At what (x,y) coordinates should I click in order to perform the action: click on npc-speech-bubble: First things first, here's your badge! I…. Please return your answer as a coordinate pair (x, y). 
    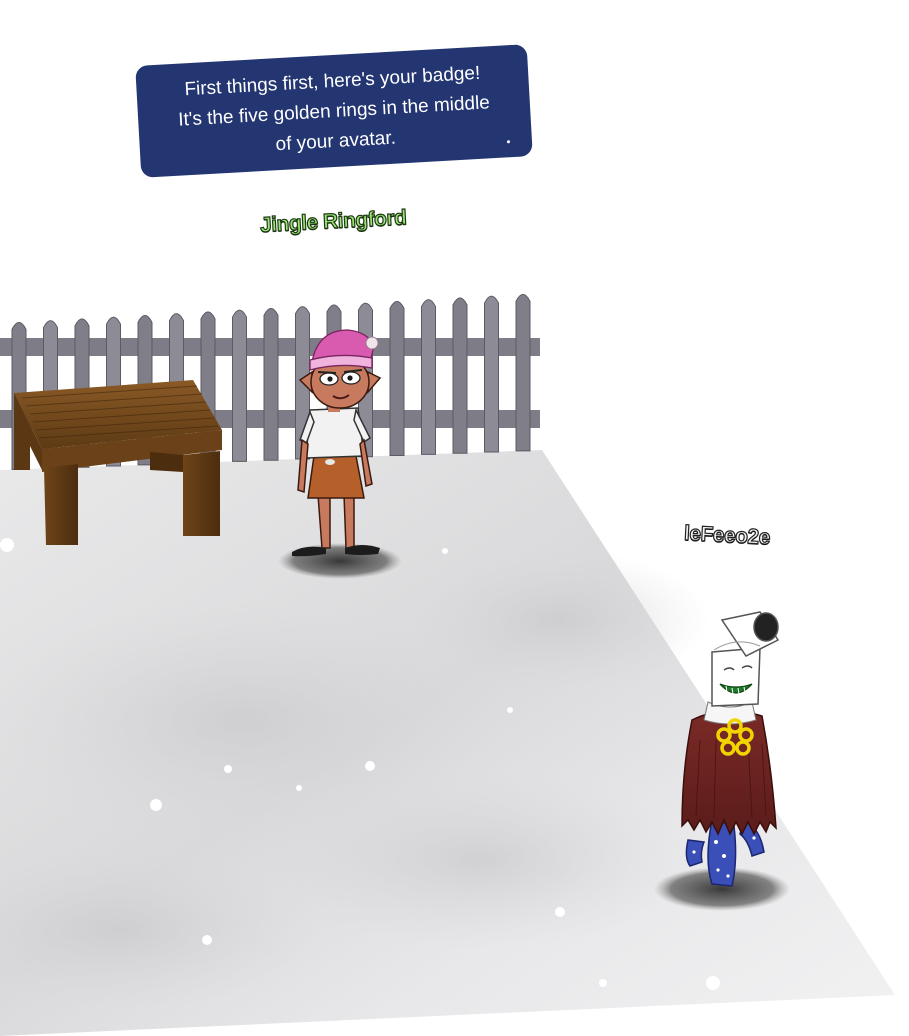
    Looking at the image, I should click on (334, 111).